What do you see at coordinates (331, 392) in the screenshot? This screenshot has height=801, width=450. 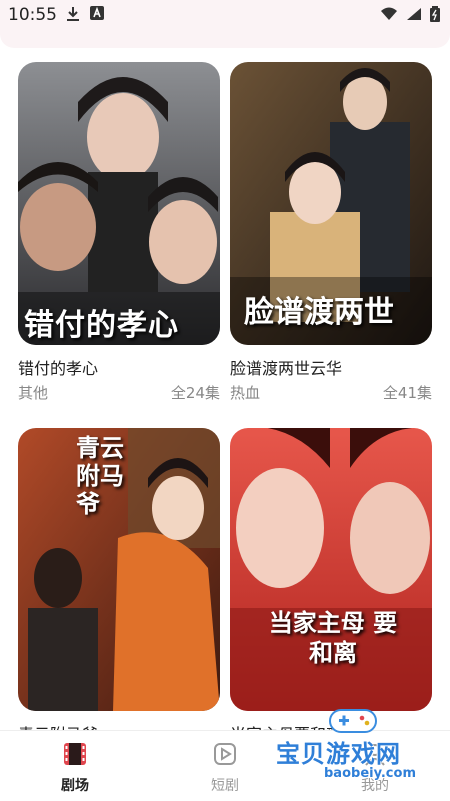 I see `drama-meta: 热血 全41集` at bounding box center [331, 392].